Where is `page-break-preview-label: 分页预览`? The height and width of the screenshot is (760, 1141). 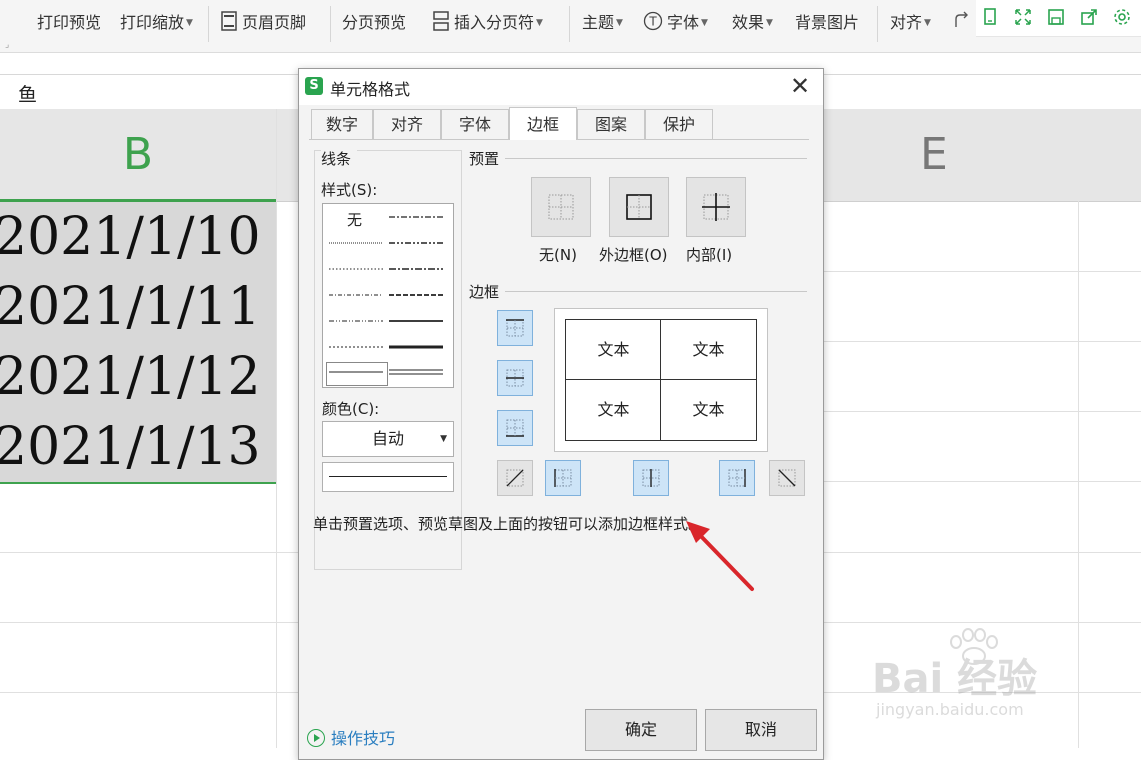
page-break-preview-label: 分页预览 is located at coordinates (374, 22).